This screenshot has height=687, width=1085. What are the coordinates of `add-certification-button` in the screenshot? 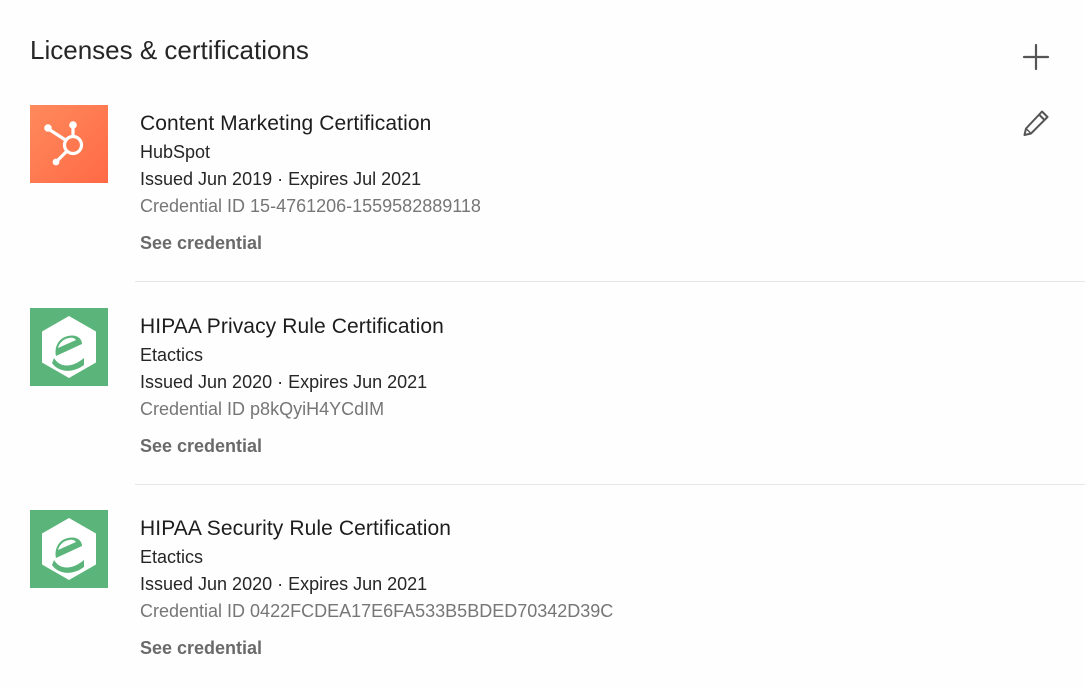 It's located at (1036, 57).